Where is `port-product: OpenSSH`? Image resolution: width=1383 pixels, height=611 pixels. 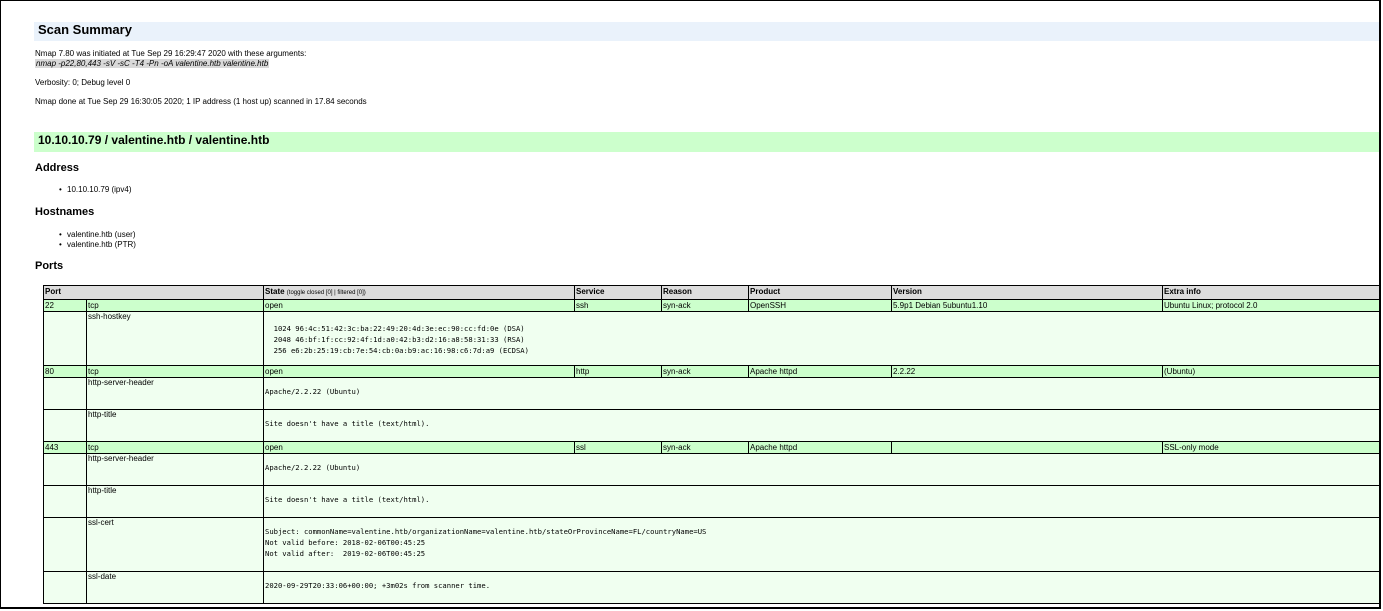 port-product: OpenSSH is located at coordinates (820, 305).